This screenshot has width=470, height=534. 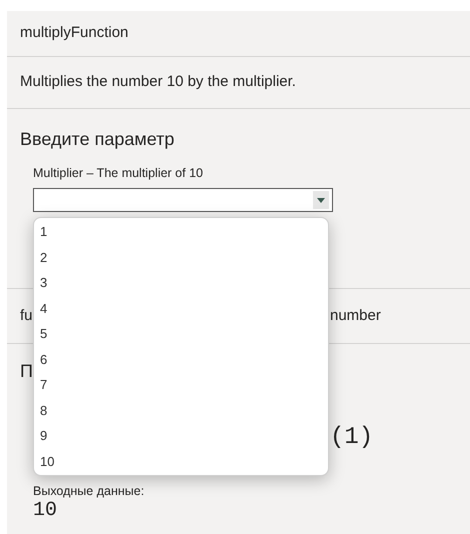 I want to click on dropdown-option: 10, so click(x=181, y=461).